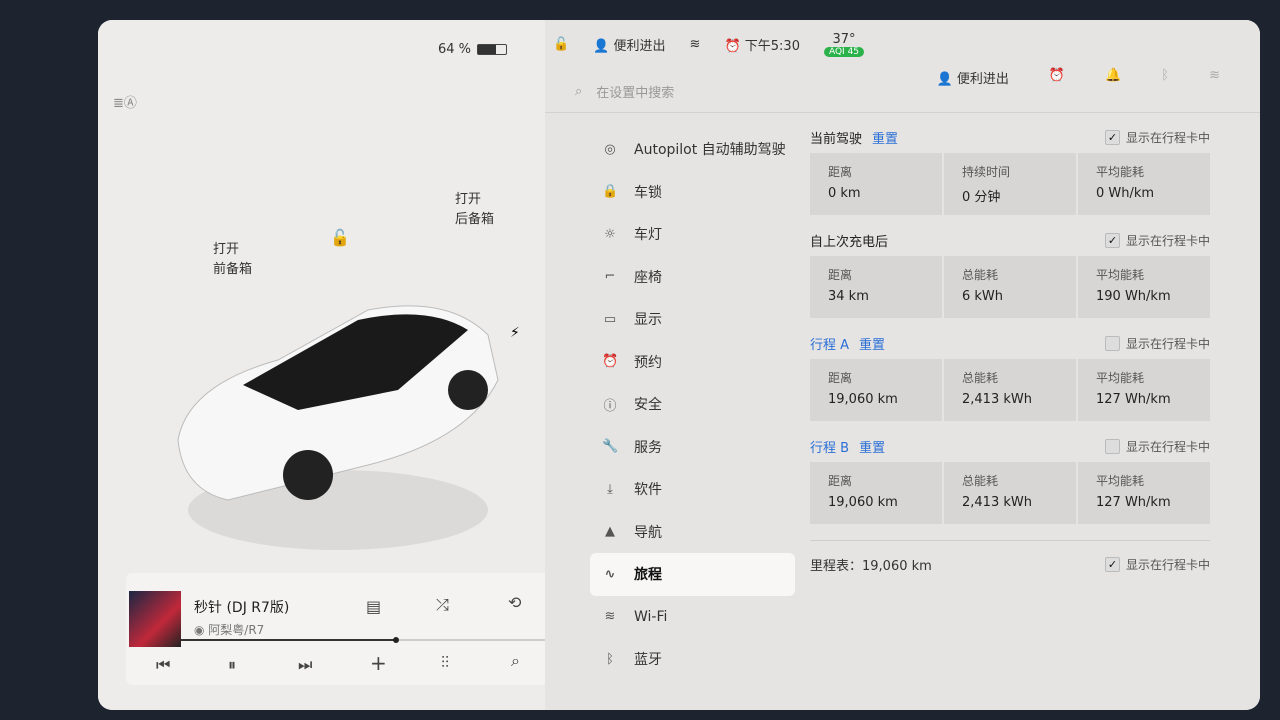 The width and height of the screenshot is (1280, 720). What do you see at coordinates (692, 234) in the screenshot?
I see `menu-item-2: ☼ 车灯` at bounding box center [692, 234].